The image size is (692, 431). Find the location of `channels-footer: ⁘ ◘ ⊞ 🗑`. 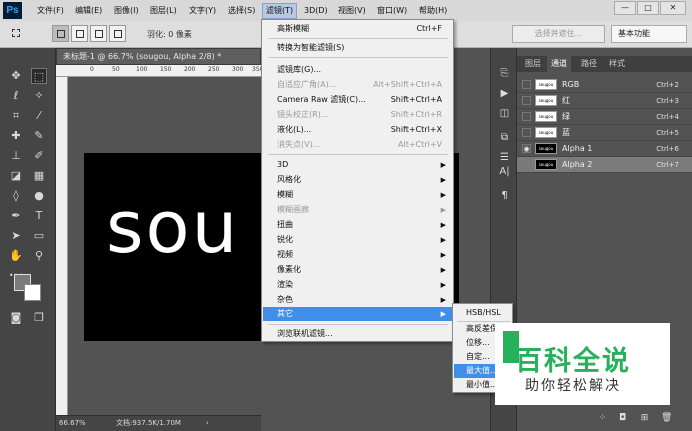

channels-footer: ⁘ ◘ ⊞ 🗑 is located at coordinates (604, 419).